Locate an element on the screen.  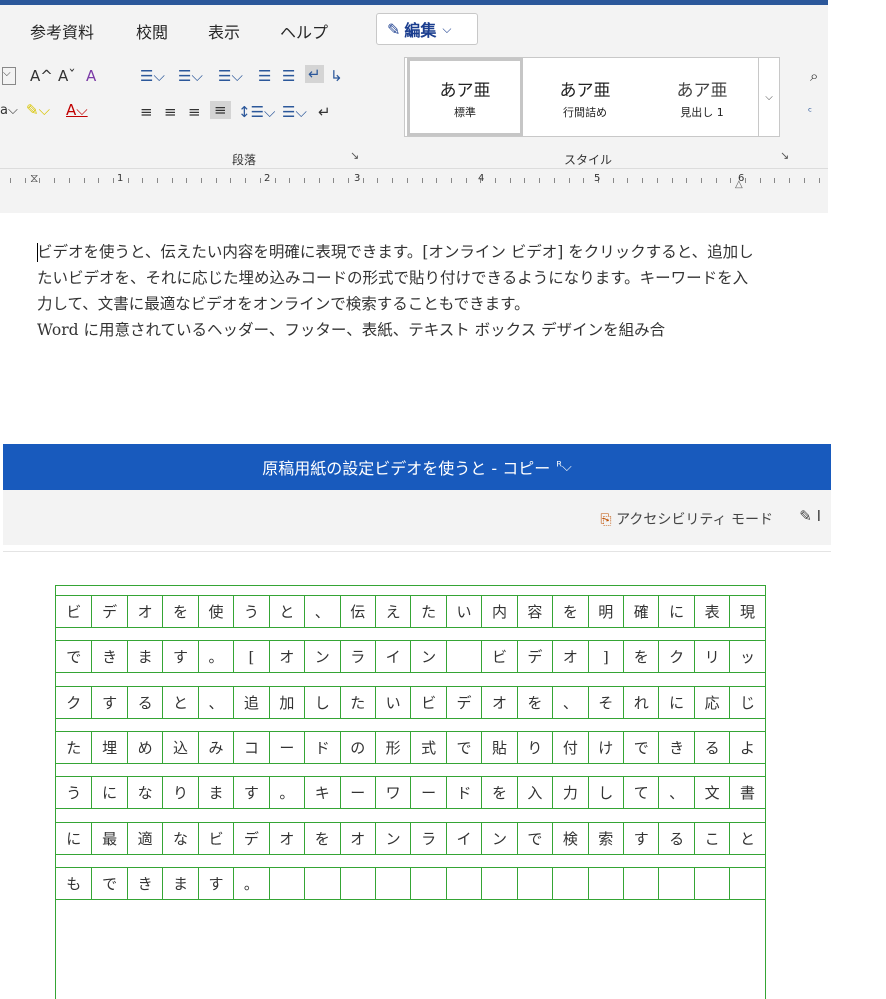
genkou-cell: 埋 is located at coordinates (109, 747).